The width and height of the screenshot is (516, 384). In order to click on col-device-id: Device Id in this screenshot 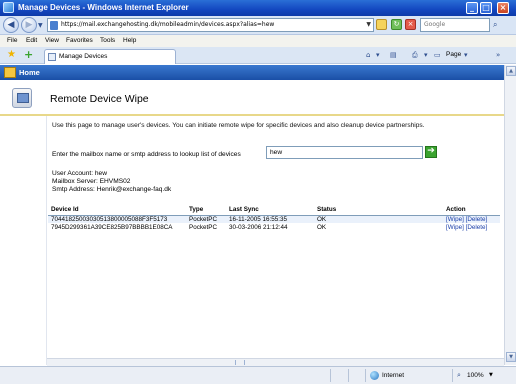, I will do `click(117, 210)`.